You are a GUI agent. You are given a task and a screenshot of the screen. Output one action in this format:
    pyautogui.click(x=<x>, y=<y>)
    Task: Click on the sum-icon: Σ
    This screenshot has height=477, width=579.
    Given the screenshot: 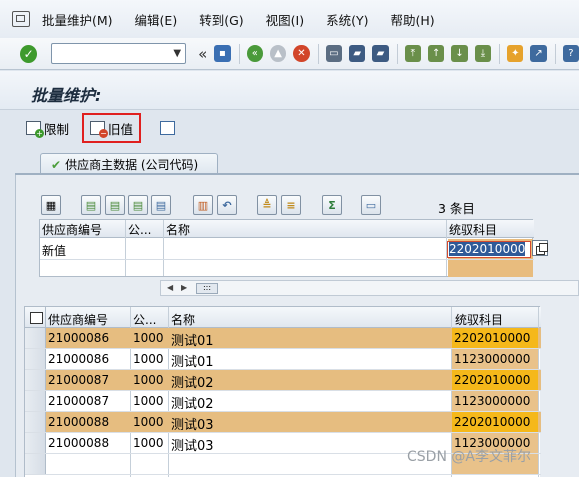 What is the action you would take?
    pyautogui.click(x=332, y=205)
    